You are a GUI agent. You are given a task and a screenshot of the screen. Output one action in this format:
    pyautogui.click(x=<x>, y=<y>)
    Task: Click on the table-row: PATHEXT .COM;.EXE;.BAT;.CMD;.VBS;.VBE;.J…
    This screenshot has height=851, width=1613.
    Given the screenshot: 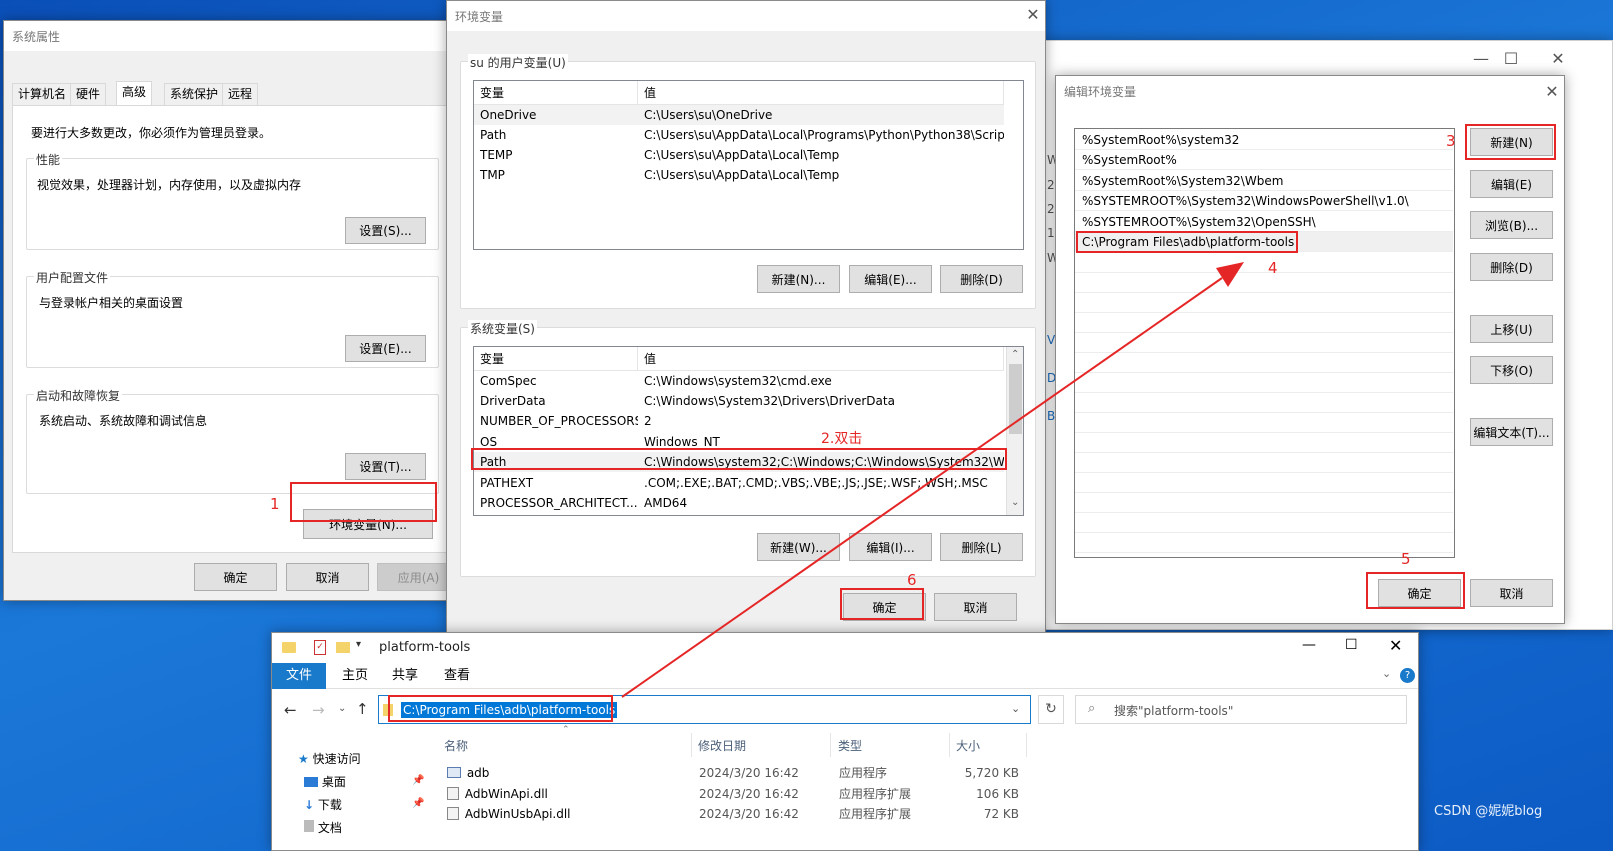 What is the action you would take?
    pyautogui.click(x=739, y=483)
    